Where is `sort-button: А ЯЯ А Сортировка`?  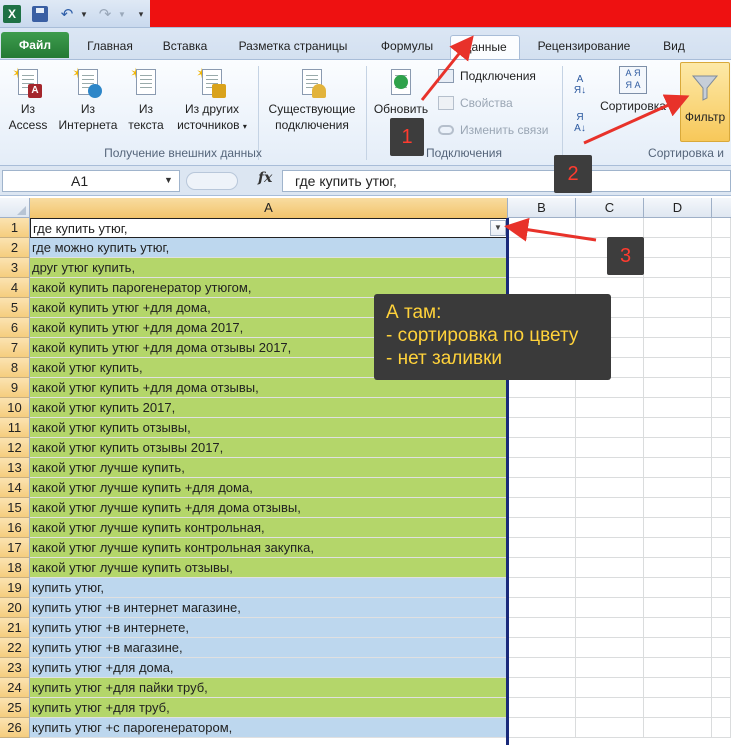
sort-button: А ЯЯ А Сортировка is located at coordinates (633, 90).